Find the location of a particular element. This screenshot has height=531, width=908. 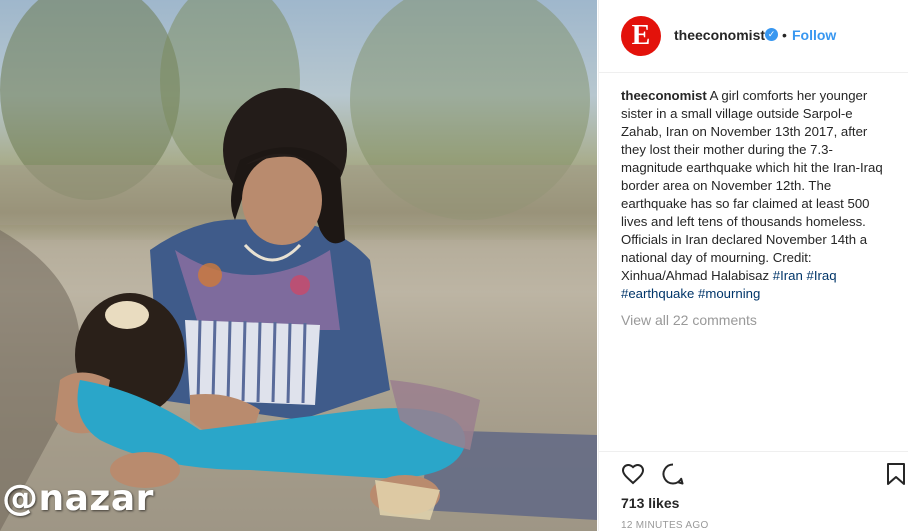

header-username: theeconomist is located at coordinates (719, 35).